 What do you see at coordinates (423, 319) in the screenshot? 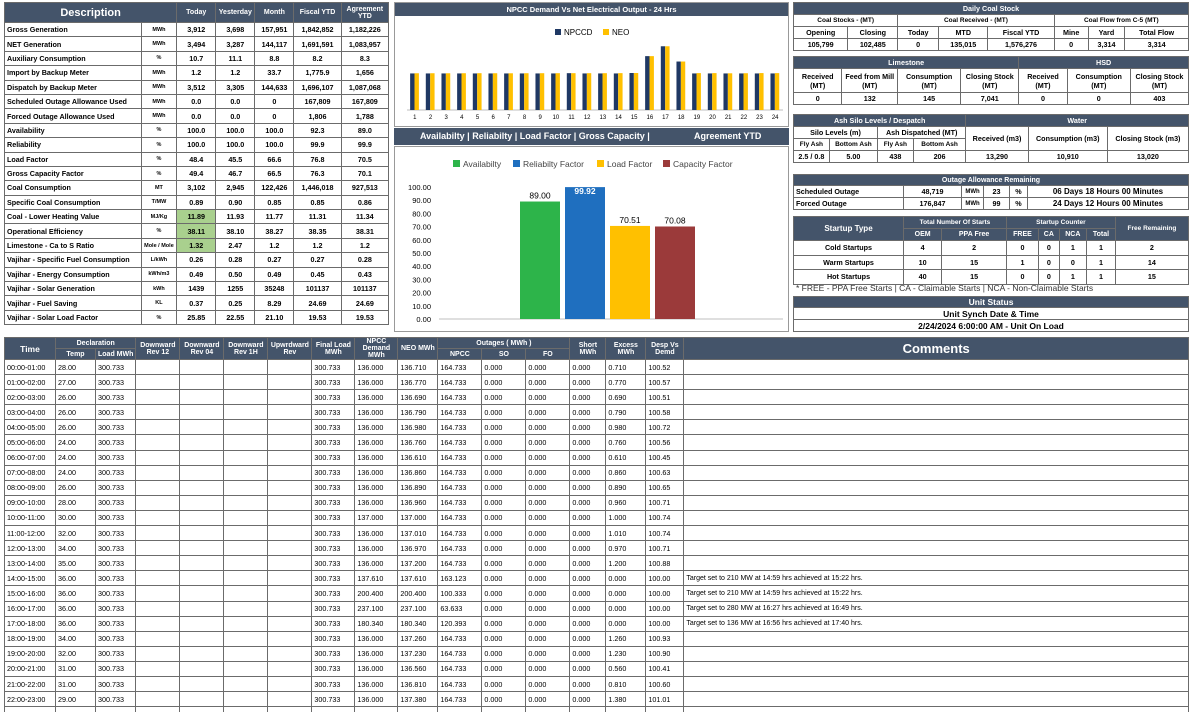
I see `y-tick-label: 0.00` at bounding box center [423, 319].